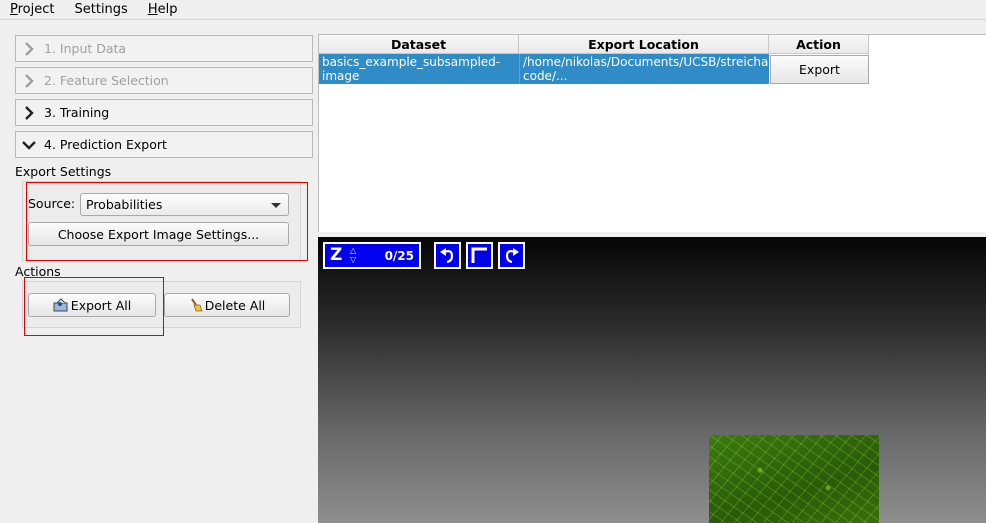  Describe the element at coordinates (85, 48) in the screenshot. I see `applet-label: 1. Input Data` at that location.